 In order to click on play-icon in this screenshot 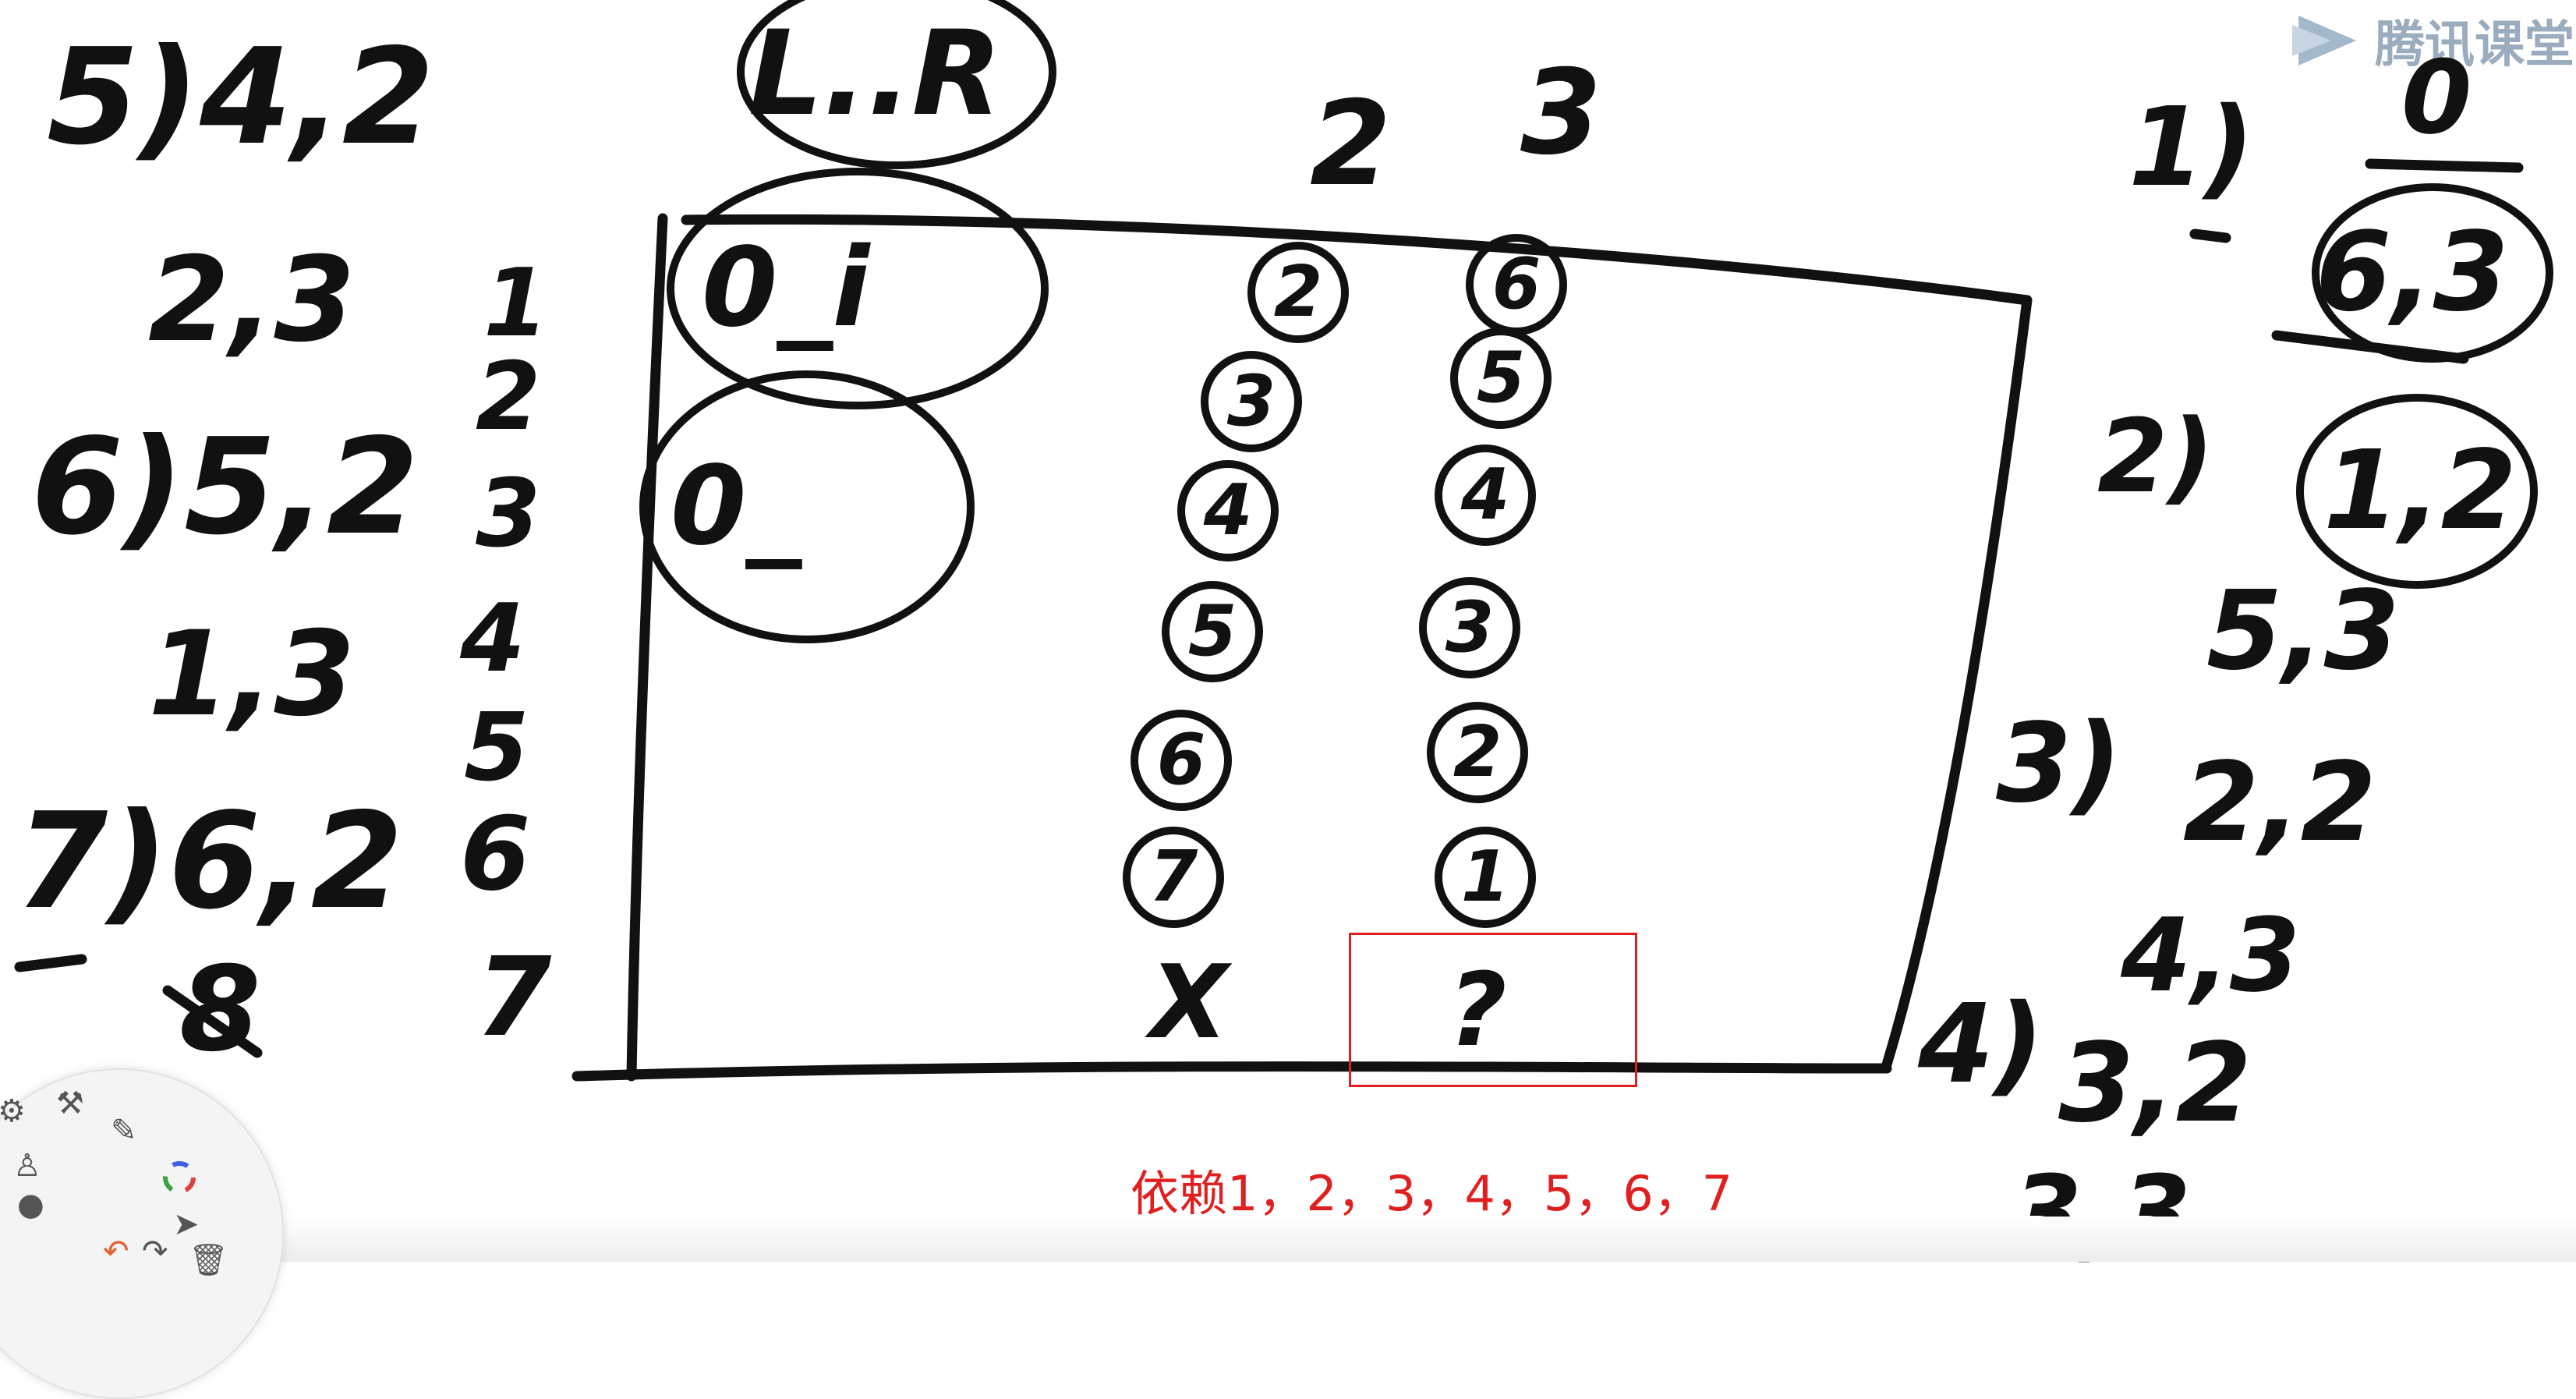, I will do `click(2324, 41)`.